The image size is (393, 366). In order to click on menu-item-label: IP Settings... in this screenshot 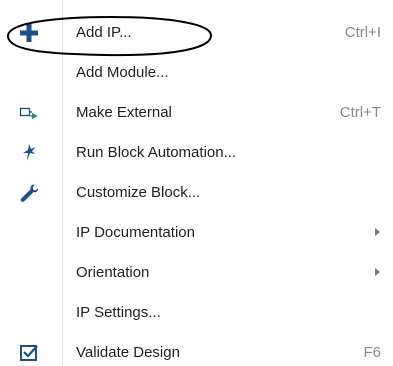, I will do `click(118, 312)`.